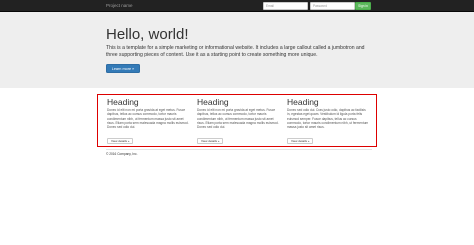  What do you see at coordinates (123, 68) in the screenshot?
I see `learn-more-button: Learn more »` at bounding box center [123, 68].